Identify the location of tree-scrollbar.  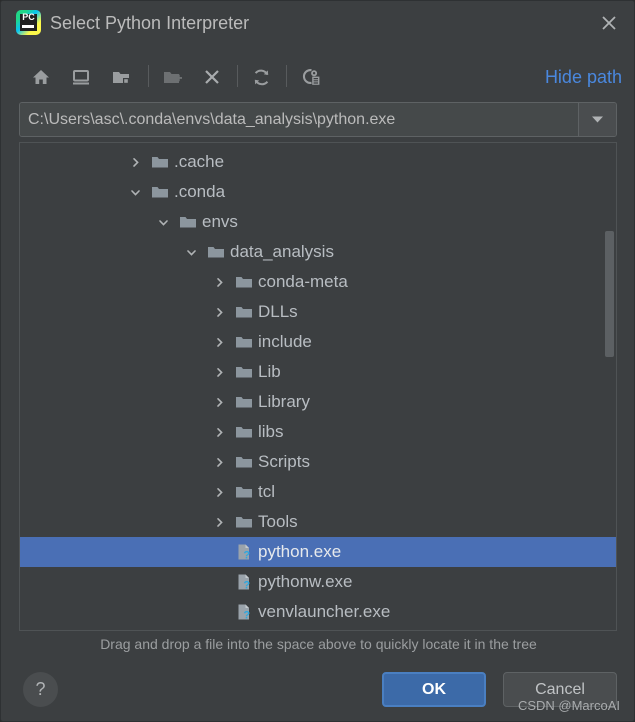
(609, 294).